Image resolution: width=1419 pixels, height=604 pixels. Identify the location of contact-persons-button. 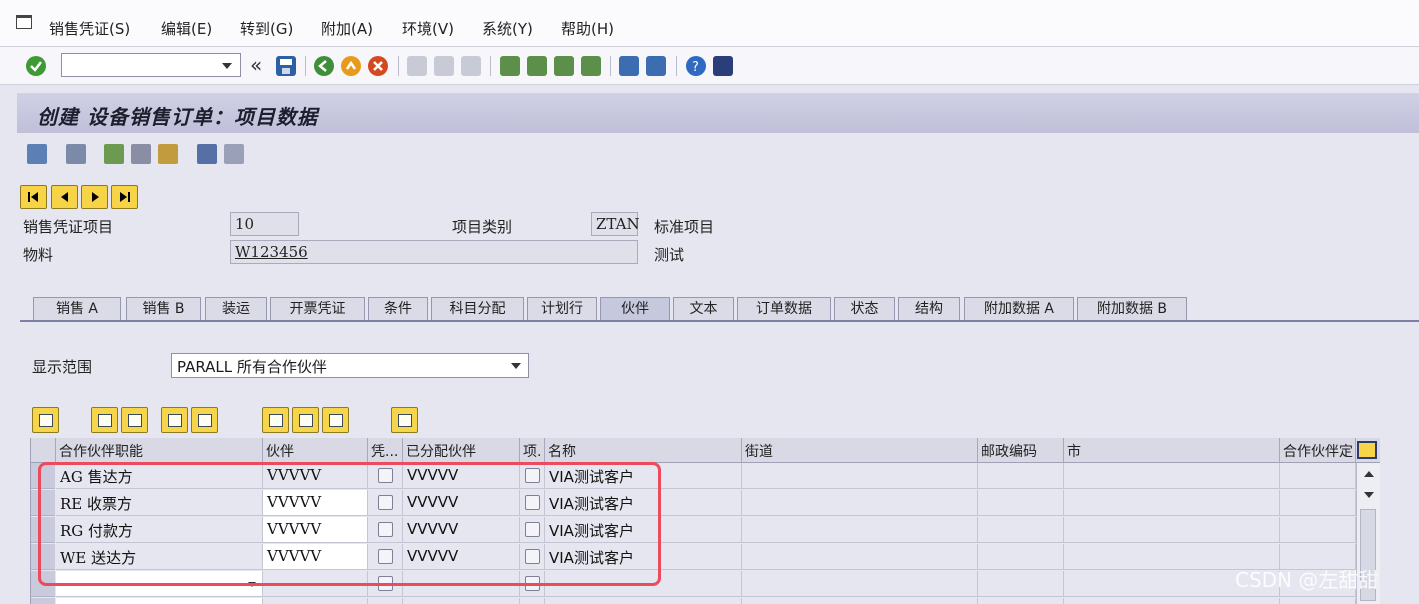
(305, 420).